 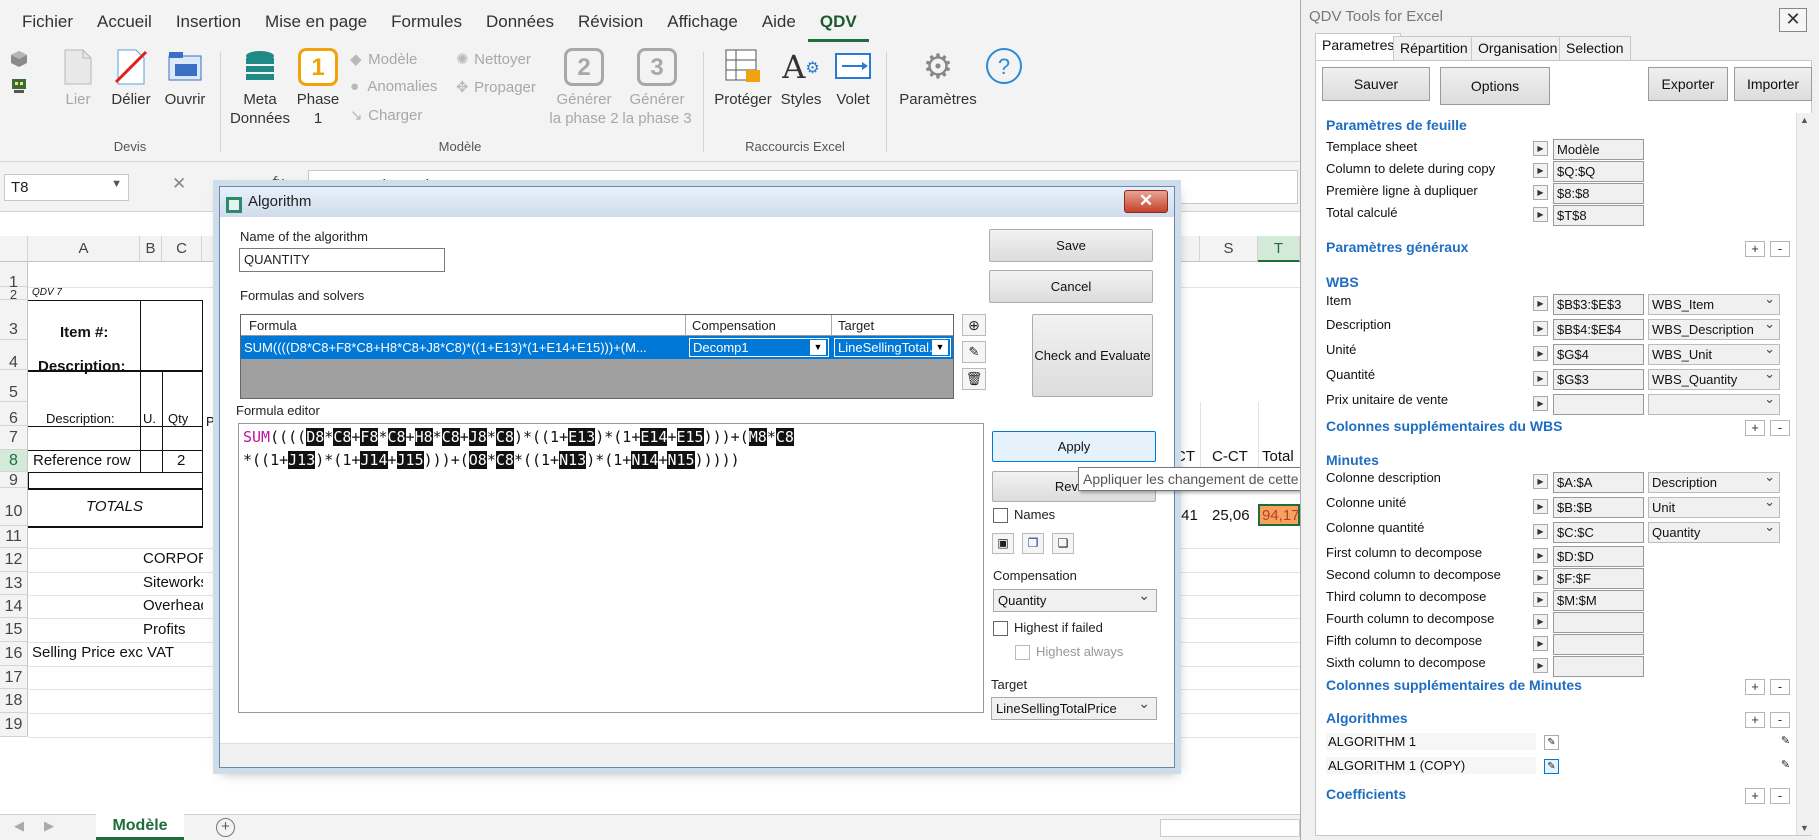 What do you see at coordinates (1431, 741) in the screenshot?
I see `algorithm-item: ALGORITHM 1` at bounding box center [1431, 741].